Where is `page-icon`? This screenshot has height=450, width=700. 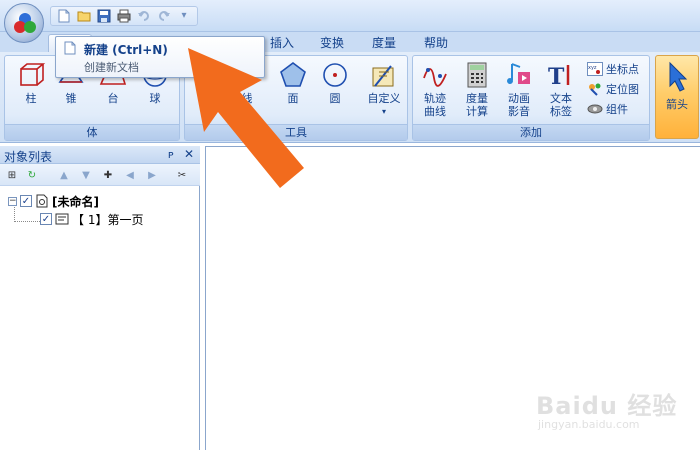
page-icon is located at coordinates (62, 219).